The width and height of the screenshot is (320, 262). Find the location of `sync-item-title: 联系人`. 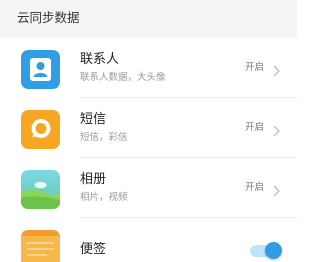

sync-item-title: 联系人 is located at coordinates (100, 59).